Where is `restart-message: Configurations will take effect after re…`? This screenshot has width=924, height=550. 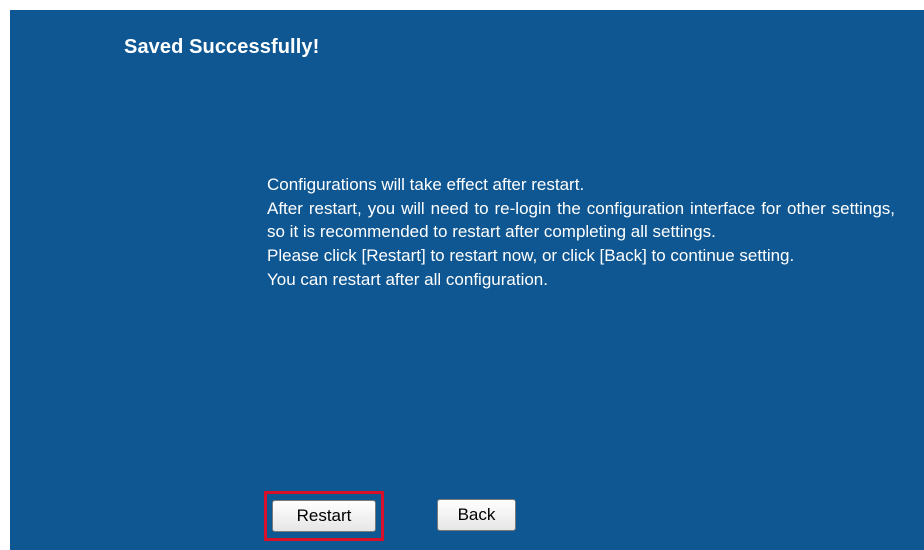 restart-message: Configurations will take effect after re… is located at coordinates (581, 232).